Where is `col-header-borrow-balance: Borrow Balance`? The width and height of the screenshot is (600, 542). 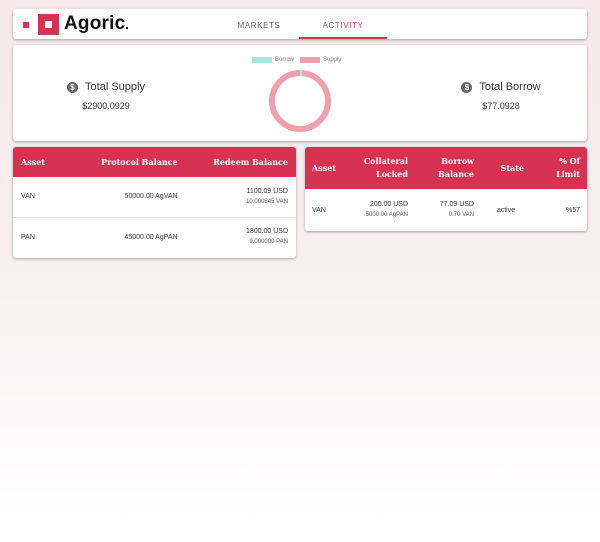
col-header-borrow-balance: Borrow Balance is located at coordinates (448, 168).